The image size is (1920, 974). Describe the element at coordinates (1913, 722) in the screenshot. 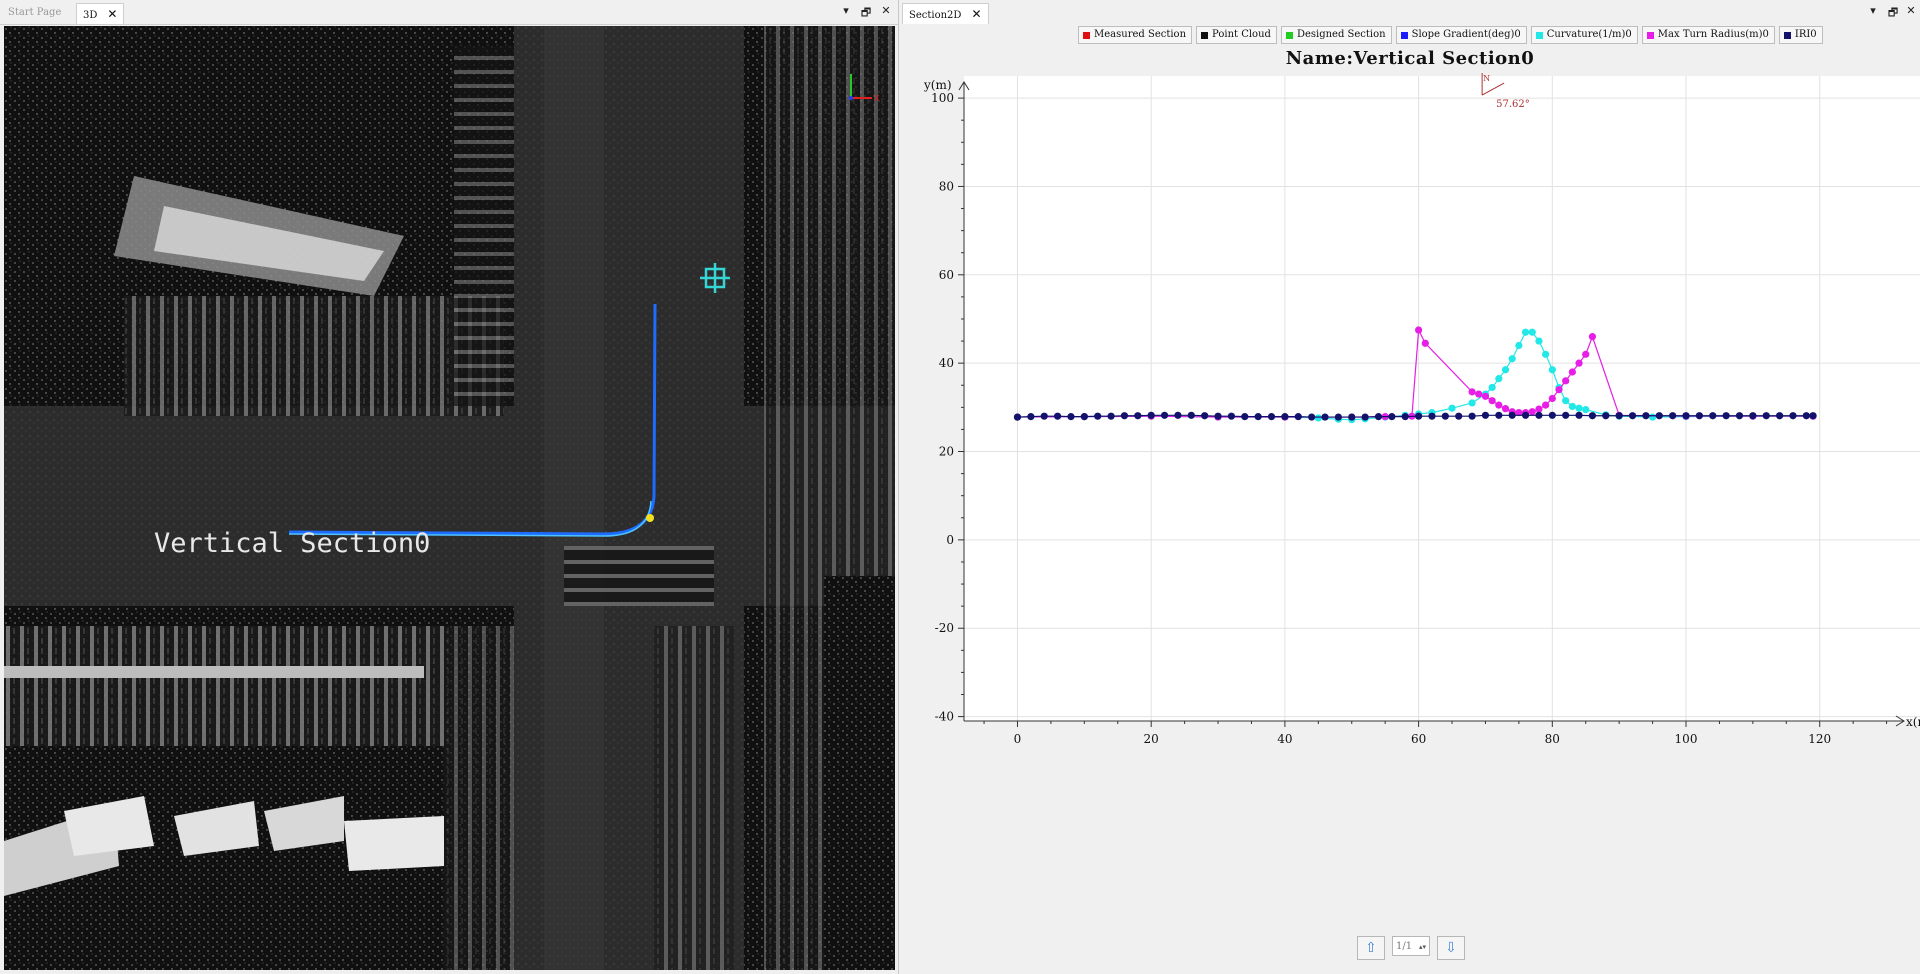

I see `x-axis-label: x(m)` at that location.